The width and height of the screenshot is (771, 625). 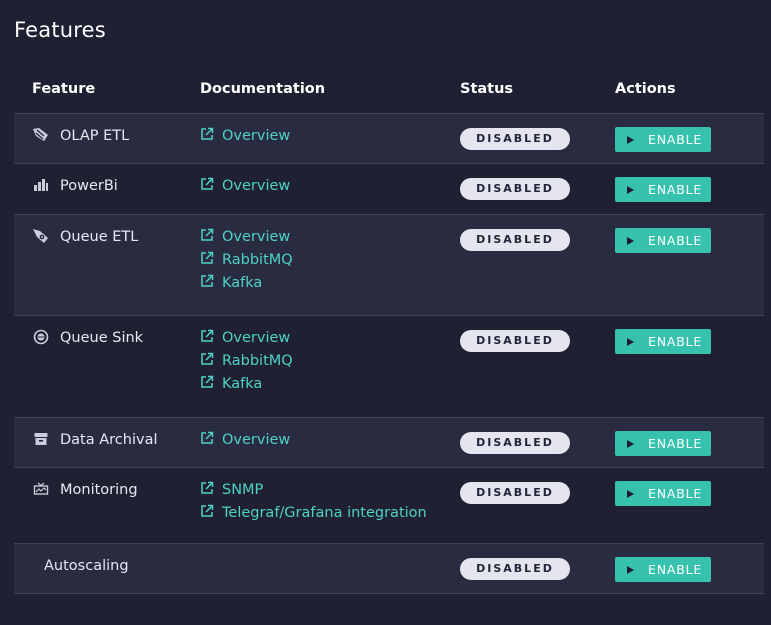 I want to click on queue-etl-icon, so click(x=41, y=236).